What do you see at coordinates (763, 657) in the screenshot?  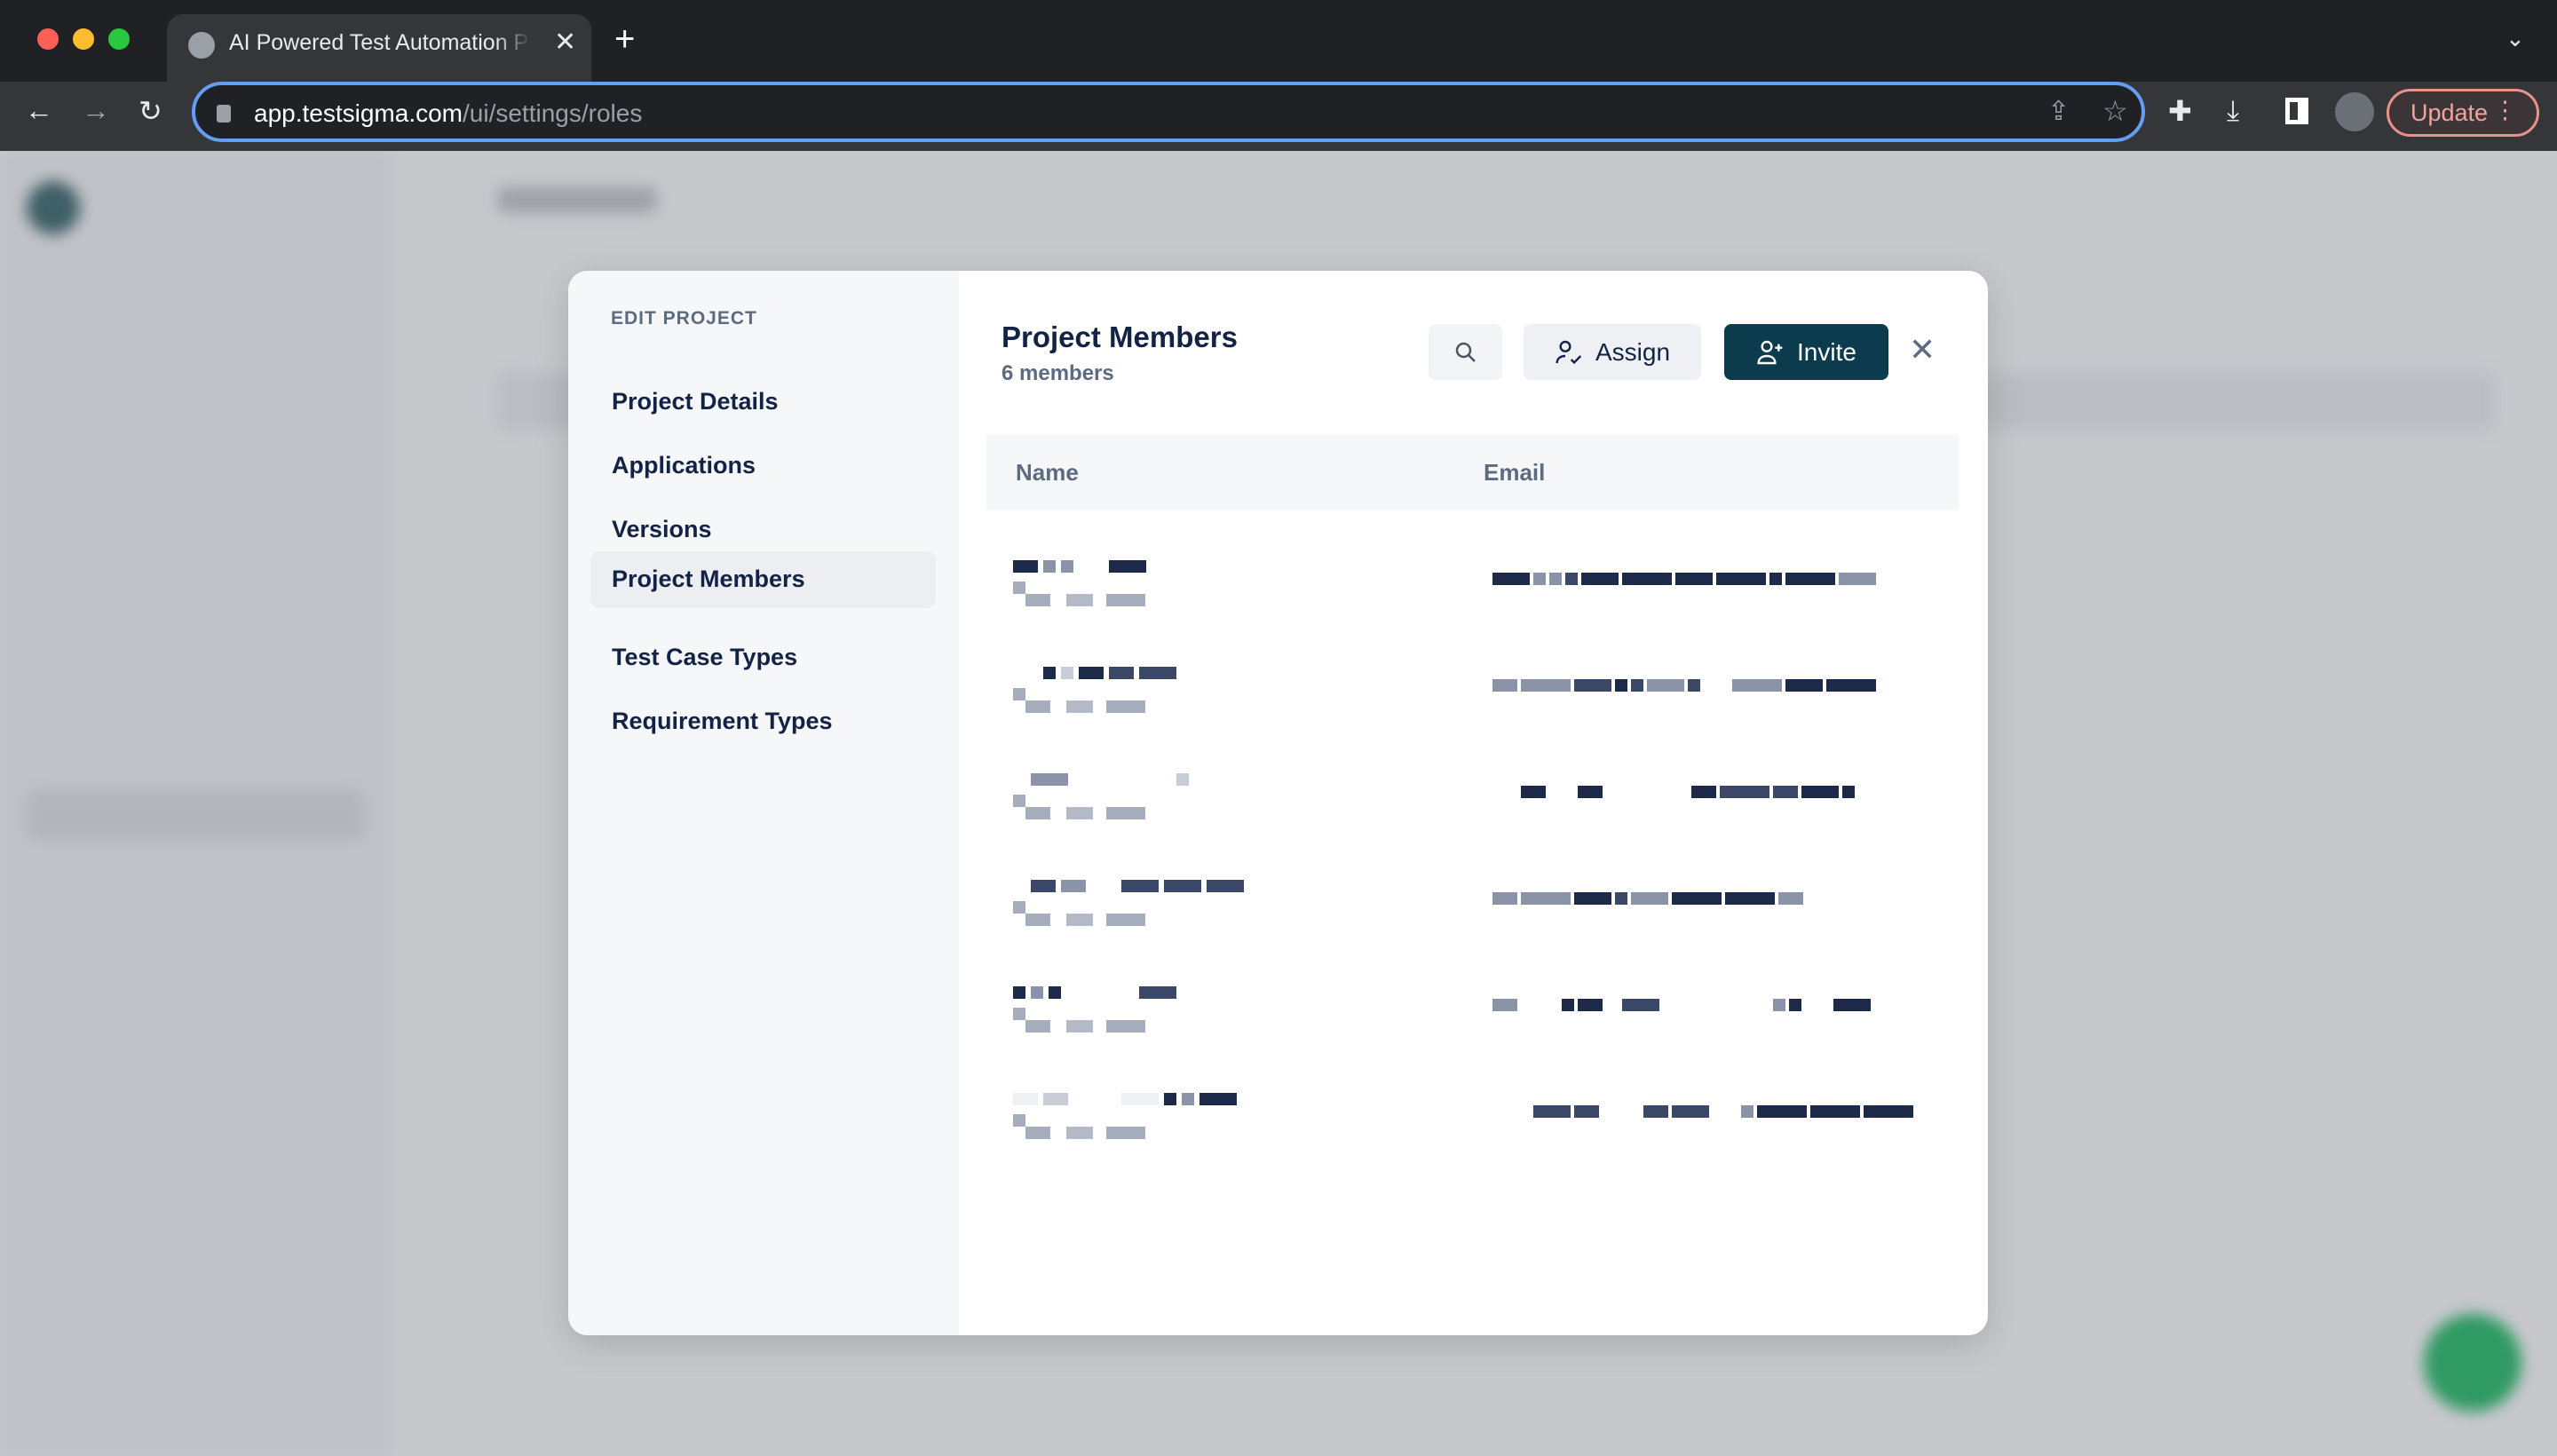 I see `nav-test-case-types: Test Case Types` at bounding box center [763, 657].